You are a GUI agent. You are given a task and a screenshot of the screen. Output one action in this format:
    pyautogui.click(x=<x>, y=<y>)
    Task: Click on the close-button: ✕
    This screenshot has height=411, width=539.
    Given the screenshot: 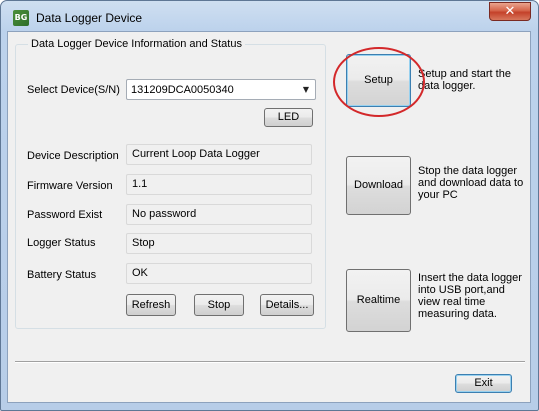 What is the action you would take?
    pyautogui.click(x=510, y=11)
    